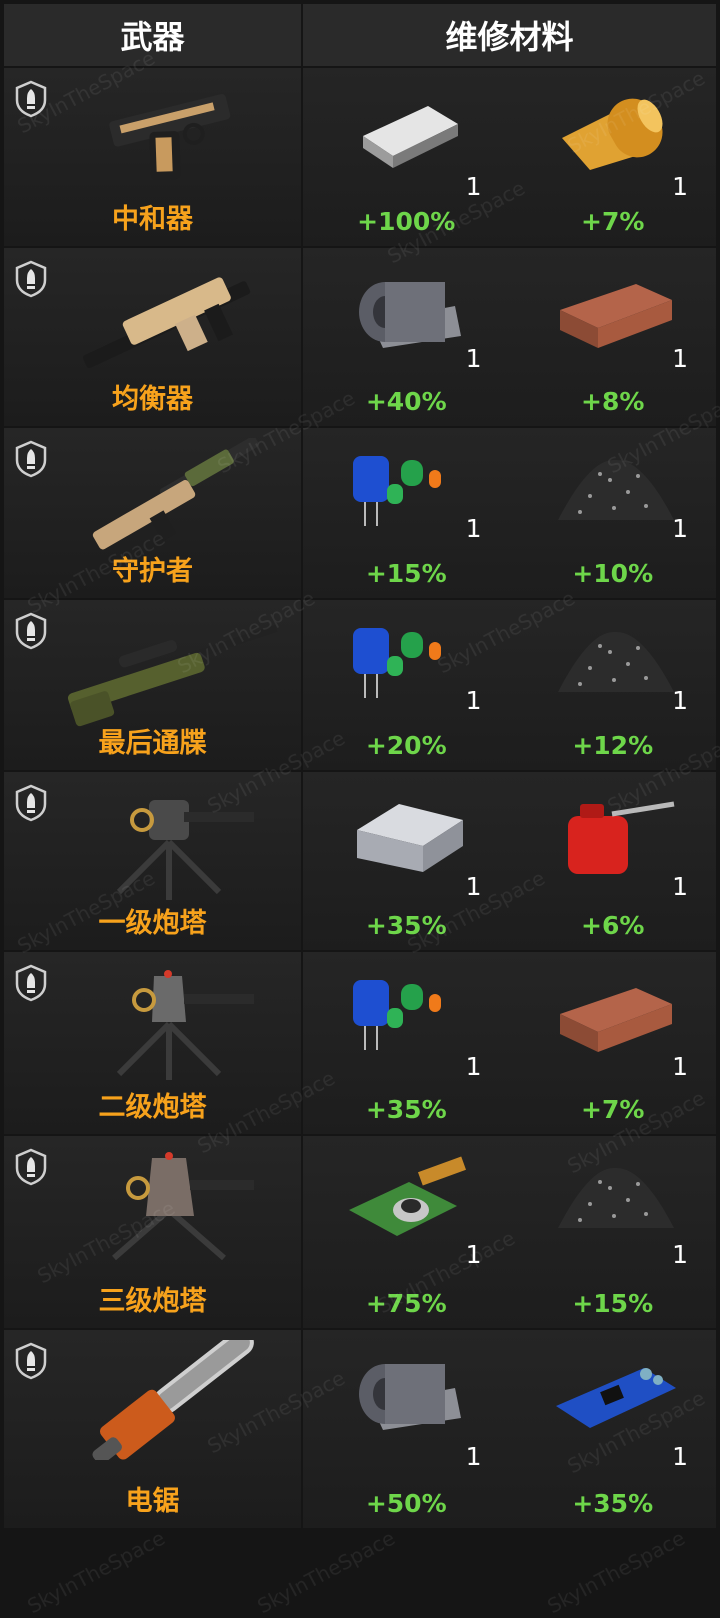 This screenshot has height=1618, width=720. I want to click on aluminum-block-icon, so click(408, 837).